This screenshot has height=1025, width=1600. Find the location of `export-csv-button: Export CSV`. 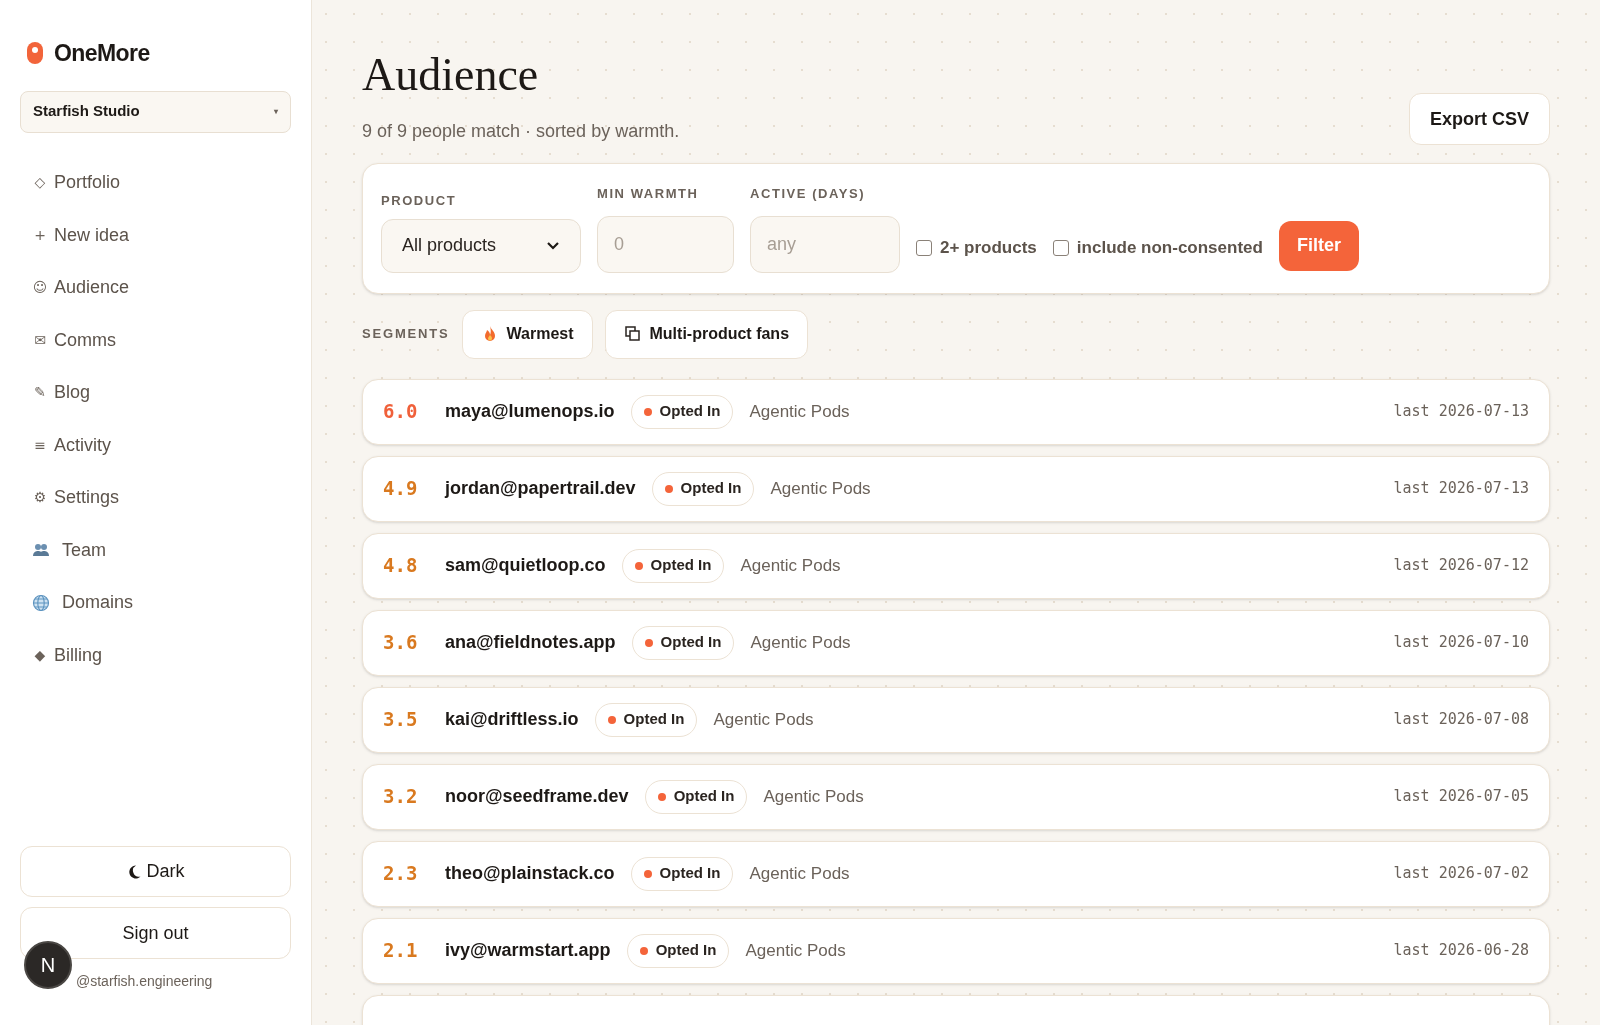

export-csv-button: Export CSV is located at coordinates (1479, 119).